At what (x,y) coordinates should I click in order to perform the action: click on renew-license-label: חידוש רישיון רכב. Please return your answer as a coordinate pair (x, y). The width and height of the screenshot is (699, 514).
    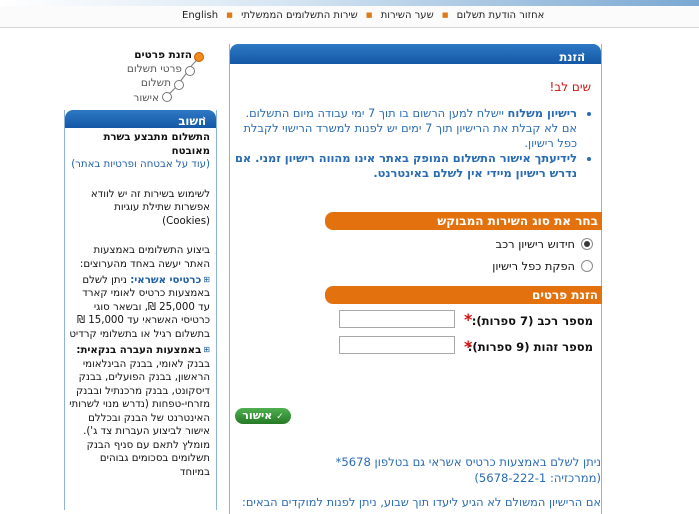
    Looking at the image, I should click on (535, 244).